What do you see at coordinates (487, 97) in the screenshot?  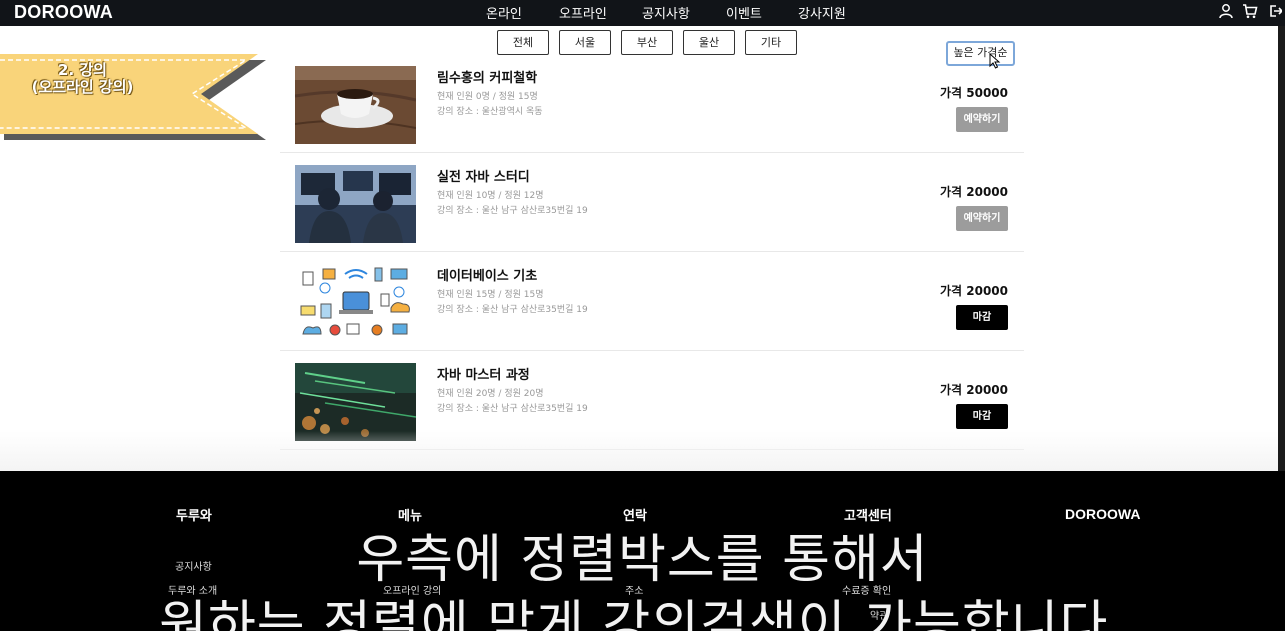 I see `course-enrollment: 현재 인원 0명 / 정원 15명` at bounding box center [487, 97].